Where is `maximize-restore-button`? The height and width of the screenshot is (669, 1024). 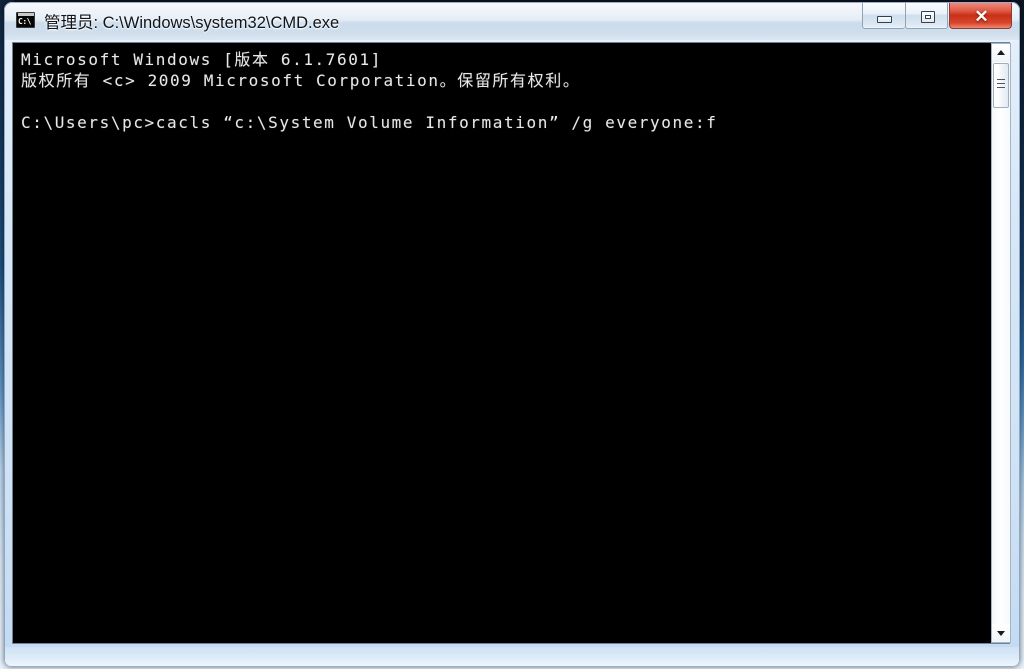
maximize-restore-button is located at coordinates (926, 16).